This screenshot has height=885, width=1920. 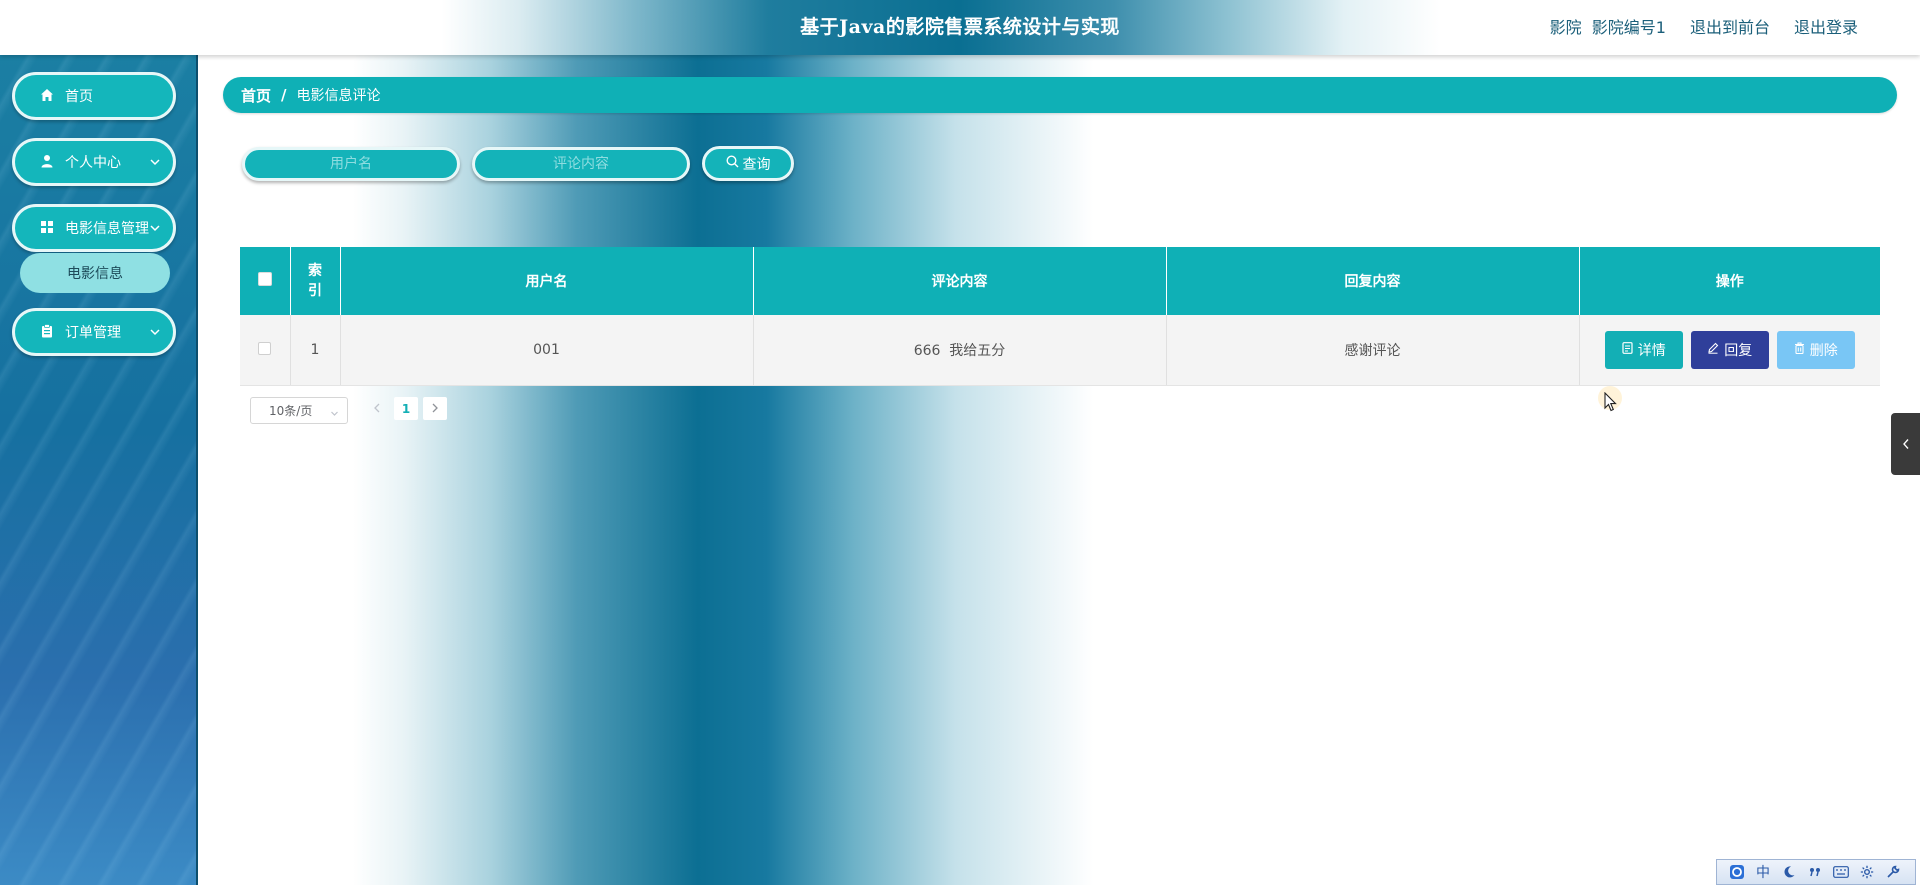 What do you see at coordinates (1893, 872) in the screenshot?
I see `wrench-icon` at bounding box center [1893, 872].